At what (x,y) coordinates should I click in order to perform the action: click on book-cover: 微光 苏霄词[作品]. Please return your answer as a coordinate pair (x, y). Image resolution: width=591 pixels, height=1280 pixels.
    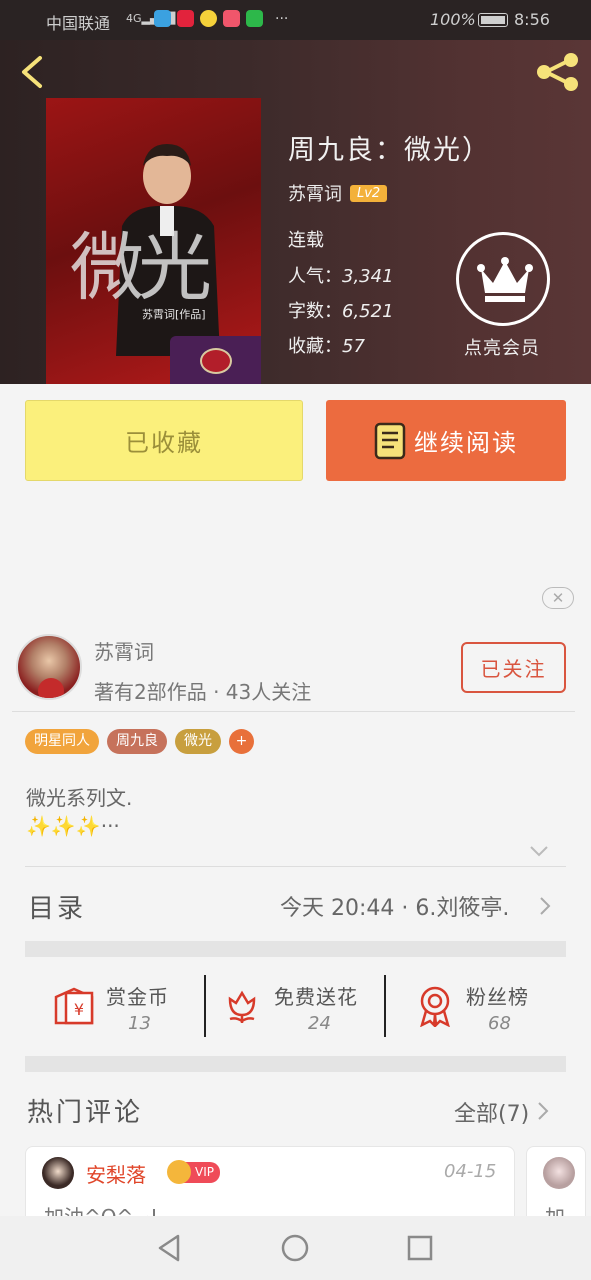
    Looking at the image, I should click on (153, 241).